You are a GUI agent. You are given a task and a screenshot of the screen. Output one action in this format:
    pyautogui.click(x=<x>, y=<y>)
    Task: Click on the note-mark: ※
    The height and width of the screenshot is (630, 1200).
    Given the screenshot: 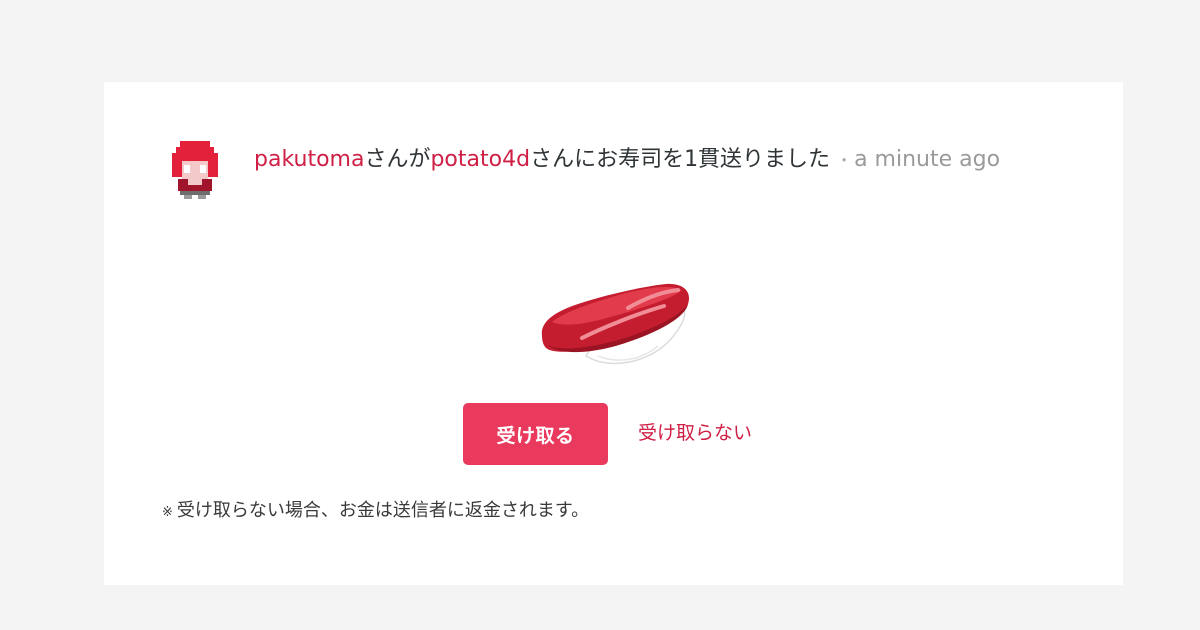 What is the action you would take?
    pyautogui.click(x=167, y=512)
    